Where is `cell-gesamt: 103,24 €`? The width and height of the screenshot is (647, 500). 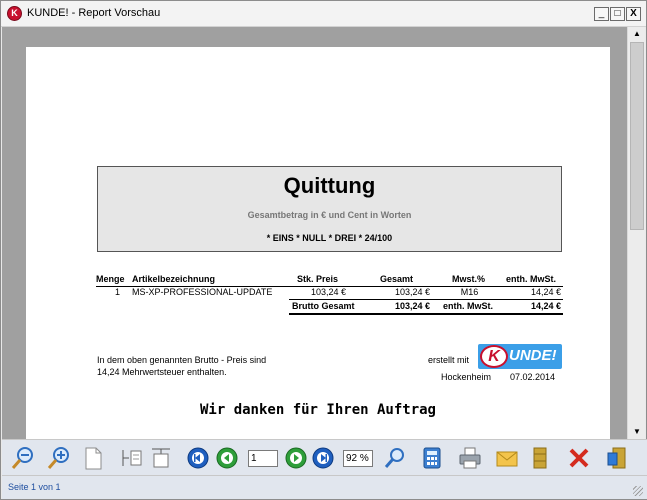
cell-gesamt: 103,24 € is located at coordinates (412, 292).